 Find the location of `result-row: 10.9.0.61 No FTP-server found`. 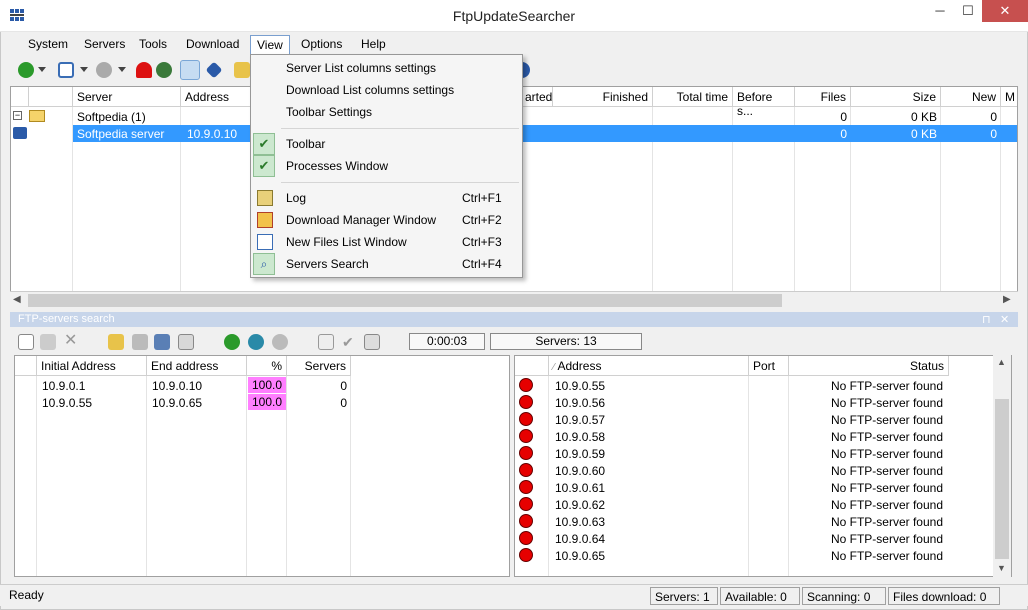

result-row: 10.9.0.61 No FTP-server found is located at coordinates (754, 487).